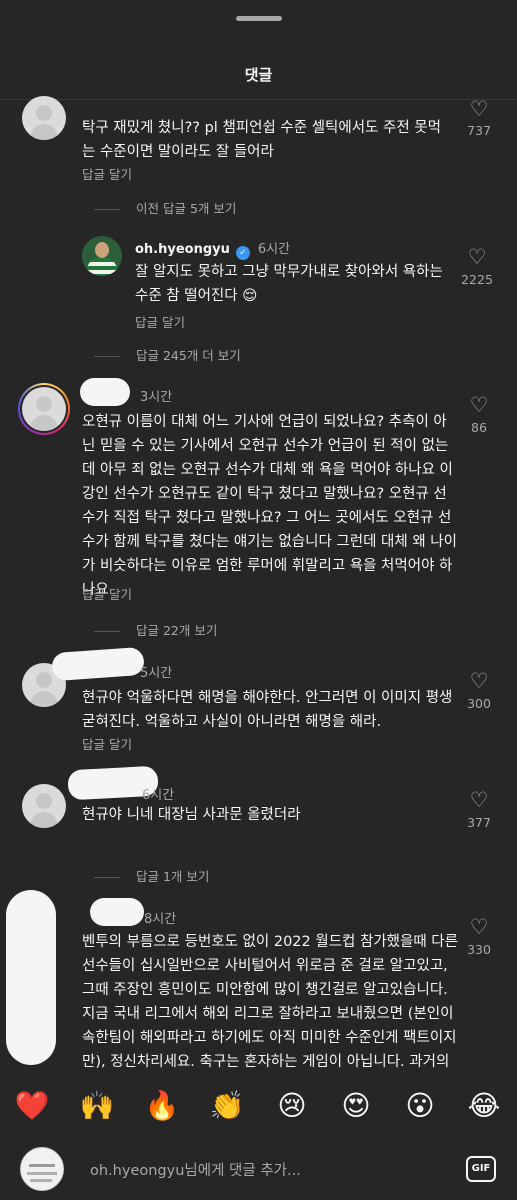  I want to click on comment-time: 8시간, so click(160, 919).